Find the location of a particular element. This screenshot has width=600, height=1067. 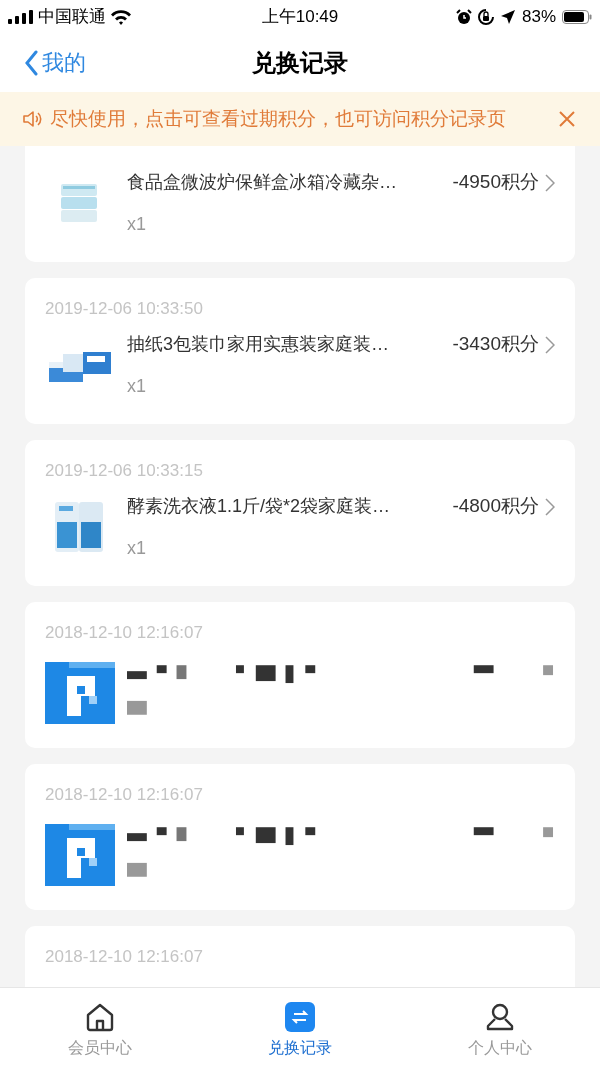

record-card: 食品盒微波炉保鲜盒冰箱冷藏杂… -4950积分 x1 is located at coordinates (300, 204).